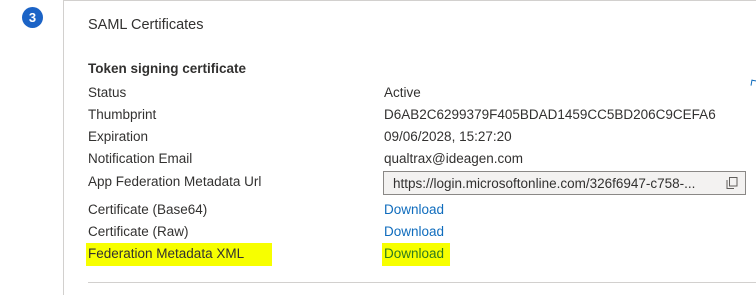 This screenshot has height=295, width=756. I want to click on certificate-base64-download-link: Download, so click(414, 209).